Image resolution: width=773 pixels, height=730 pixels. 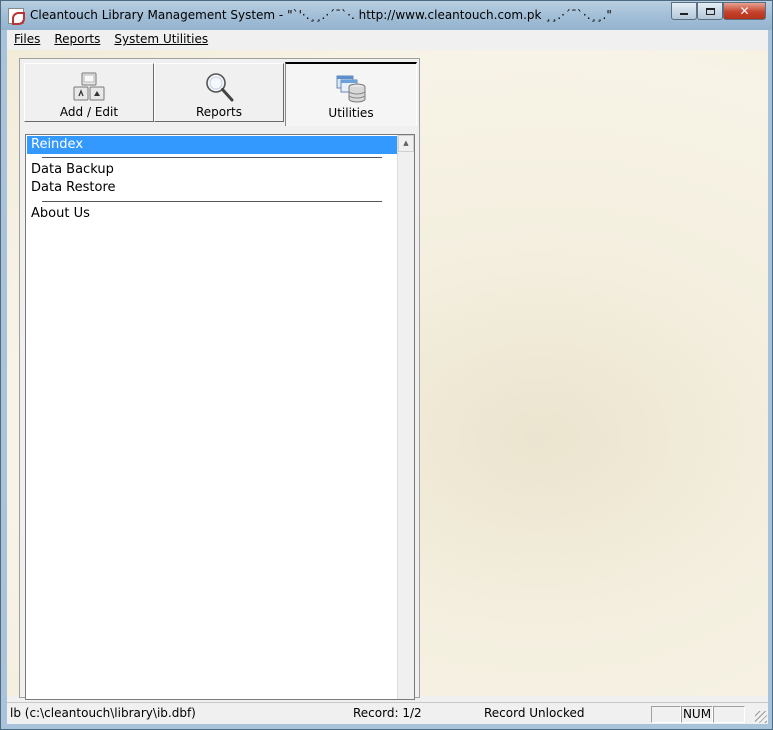 I want to click on menu-system-utilities-label: System Utilities, so click(x=161, y=39).